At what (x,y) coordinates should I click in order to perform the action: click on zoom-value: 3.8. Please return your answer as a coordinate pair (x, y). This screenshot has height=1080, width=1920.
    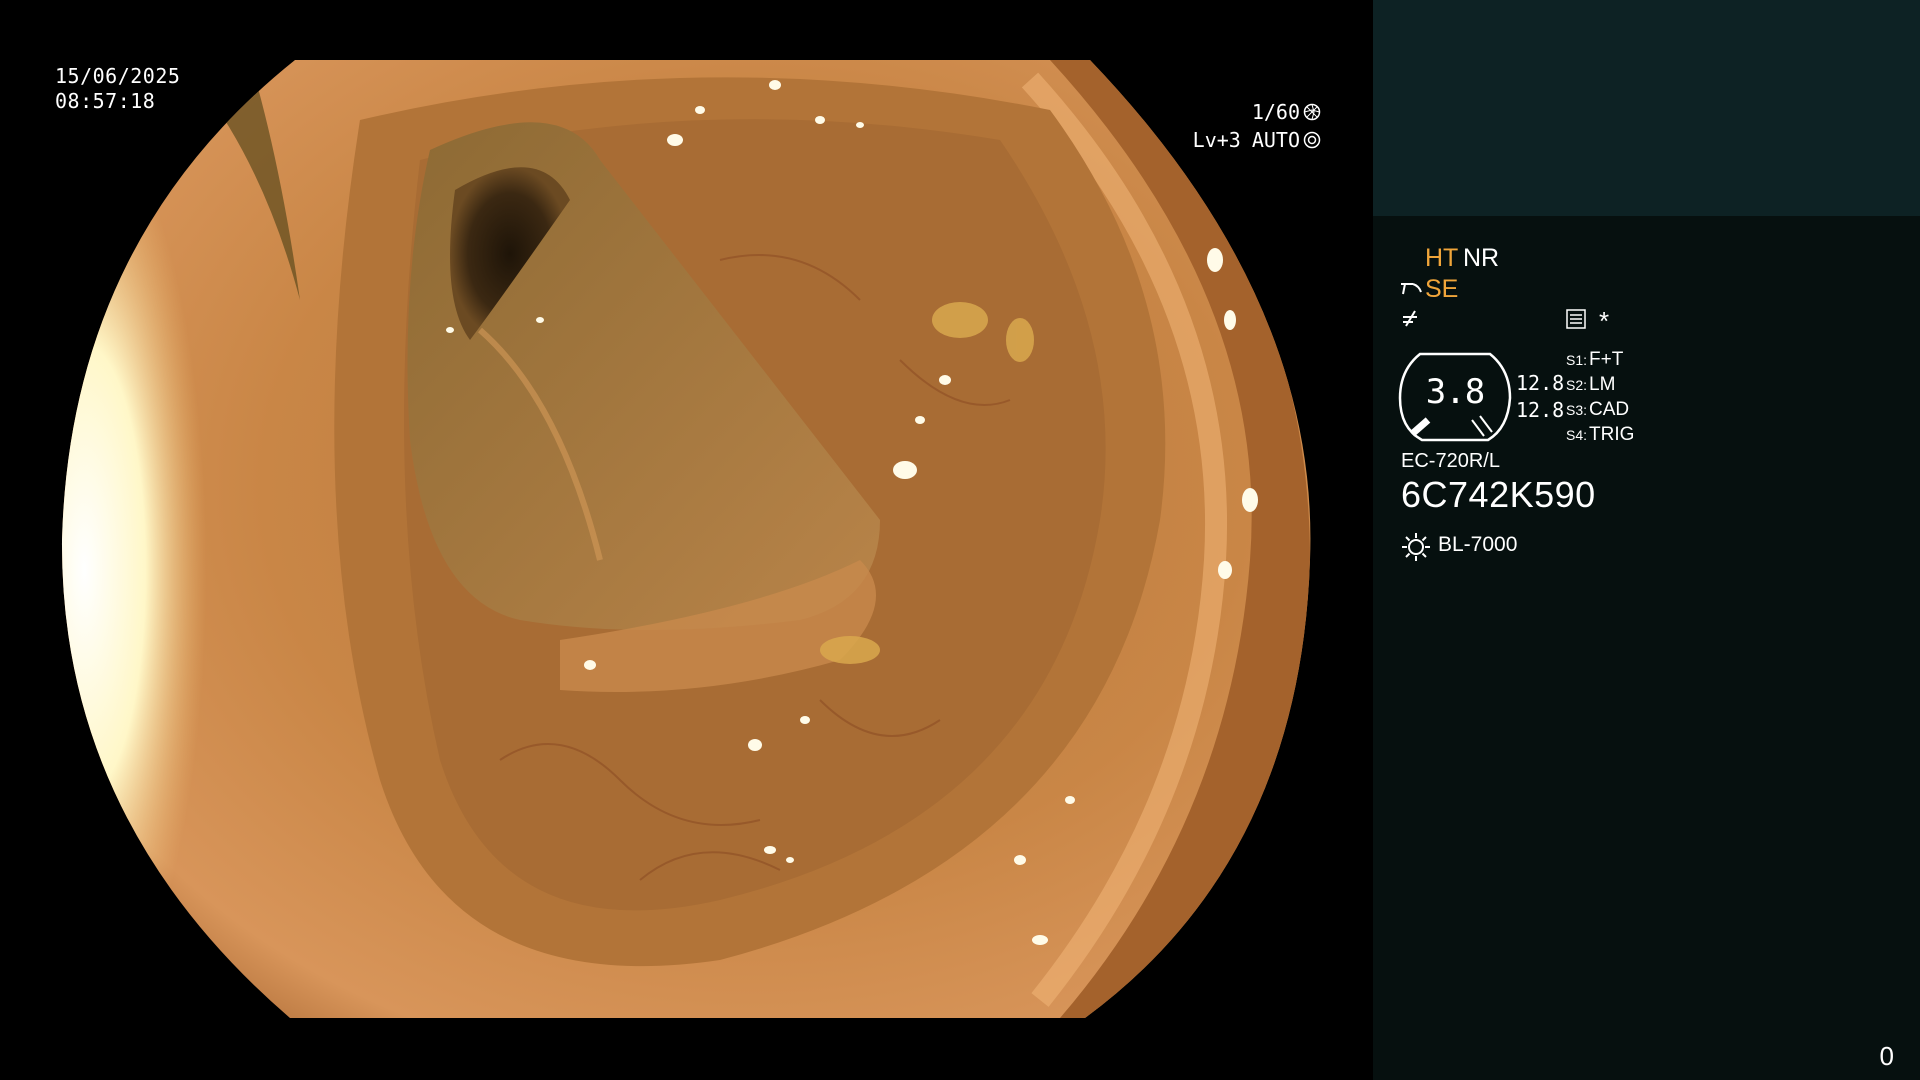
    Looking at the image, I should click on (1455, 392).